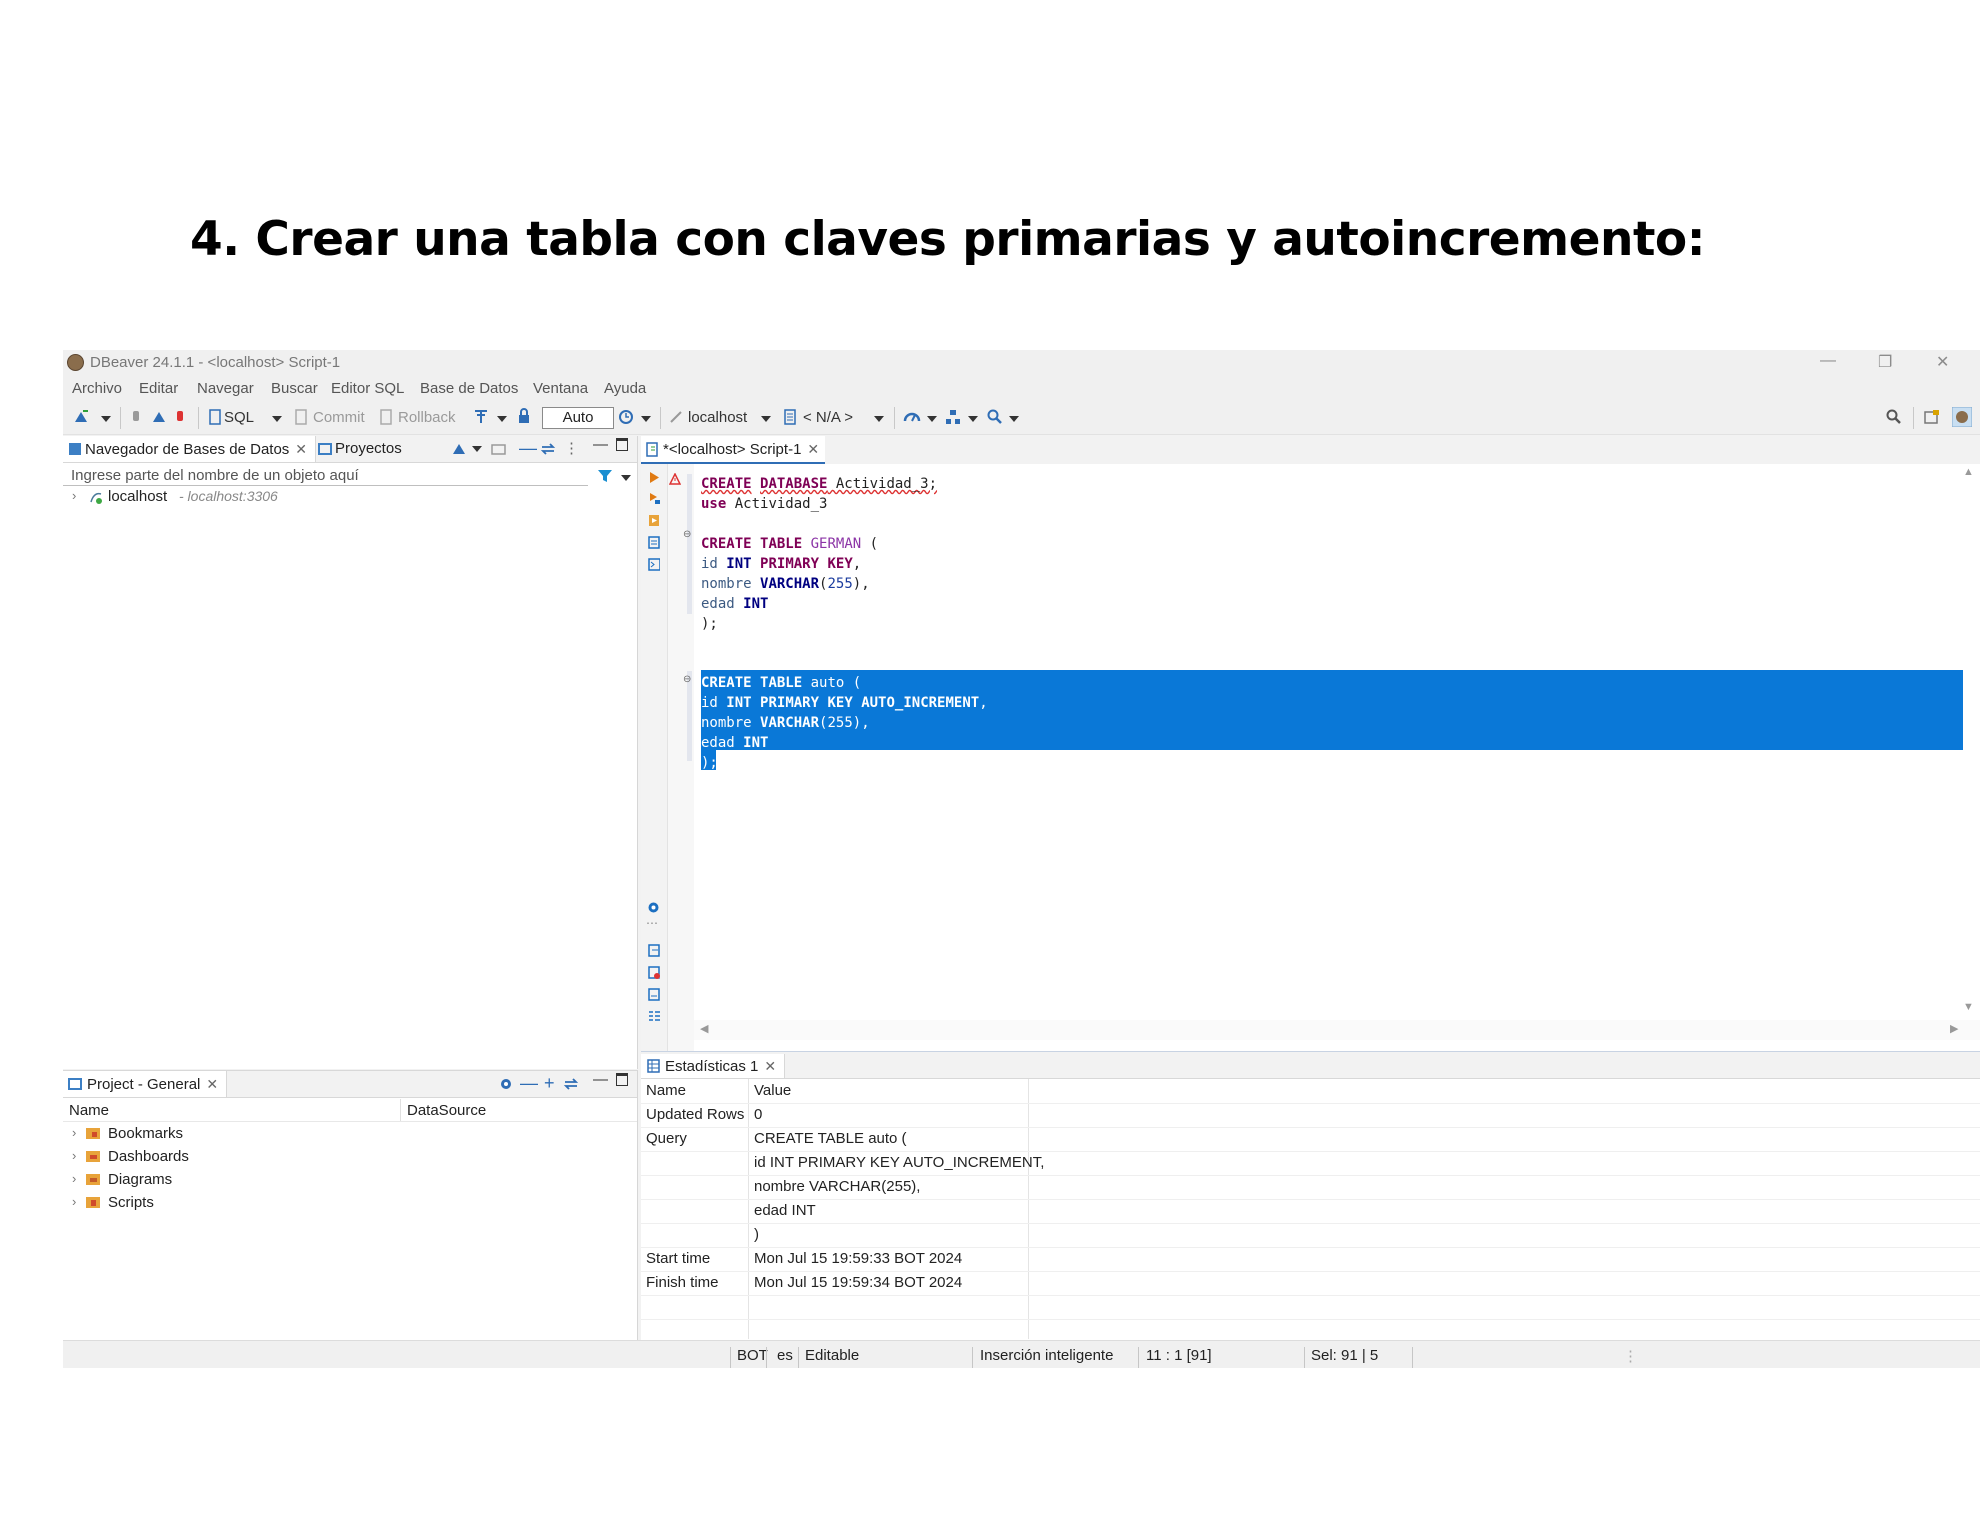 The image size is (1980, 1530). What do you see at coordinates (654, 972) in the screenshot?
I see `load-script-icon` at bounding box center [654, 972].